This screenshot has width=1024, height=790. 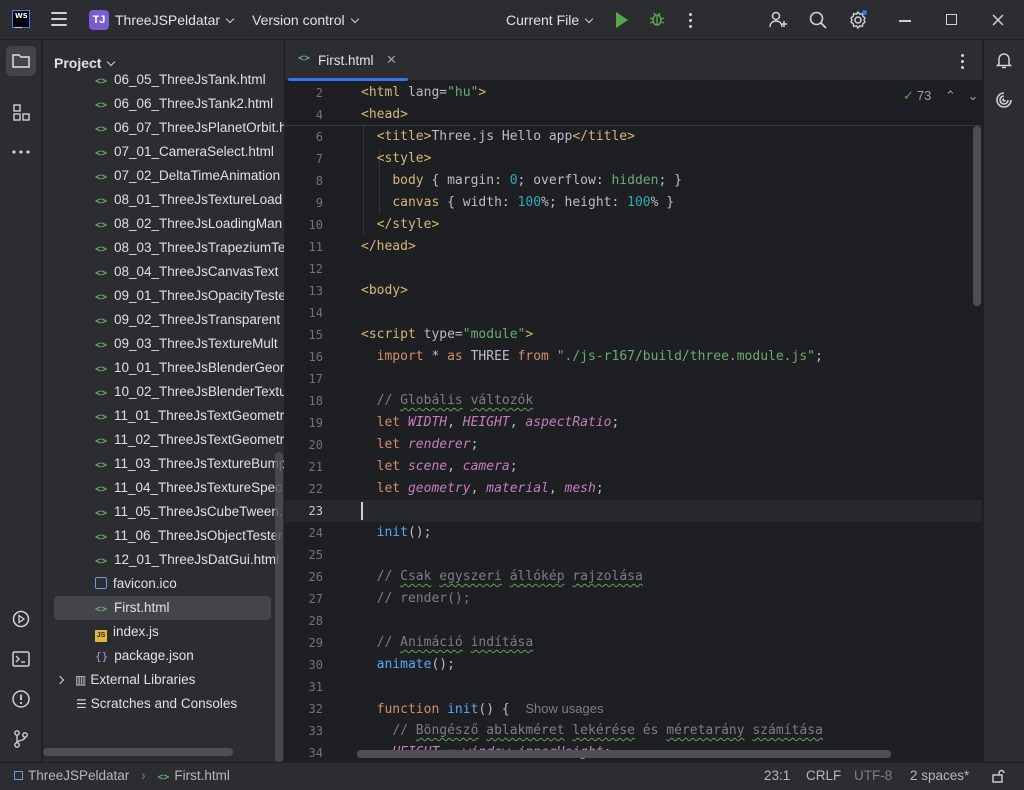 What do you see at coordinates (59, 19) in the screenshot?
I see `main-menu-icon` at bounding box center [59, 19].